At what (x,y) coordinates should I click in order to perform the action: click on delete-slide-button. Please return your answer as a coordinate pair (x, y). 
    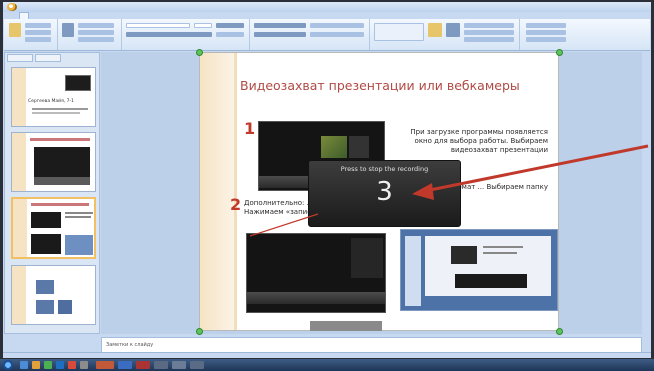
    Looking at the image, I should click on (96, 39).